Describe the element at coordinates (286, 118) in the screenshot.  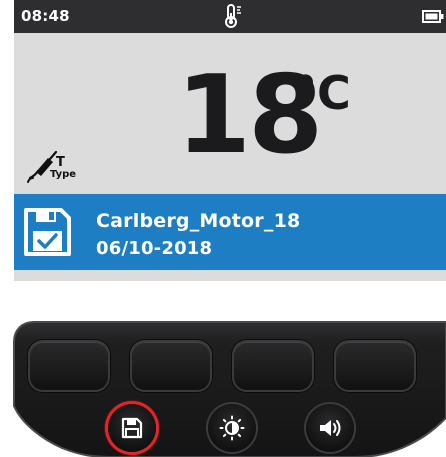
I see `temperature-reading: 18 °C` at that location.